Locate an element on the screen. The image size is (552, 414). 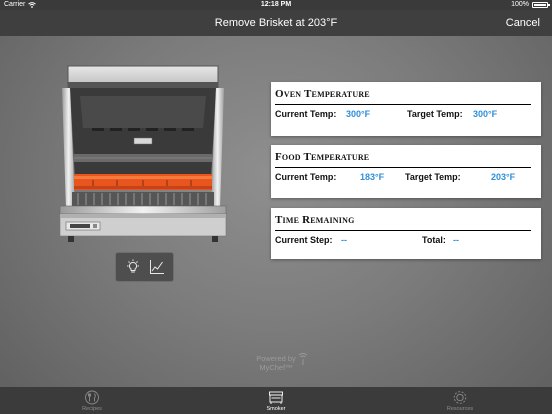
navigation-bar: Remove Brisket at 203°F Cancel is located at coordinates (276, 23).